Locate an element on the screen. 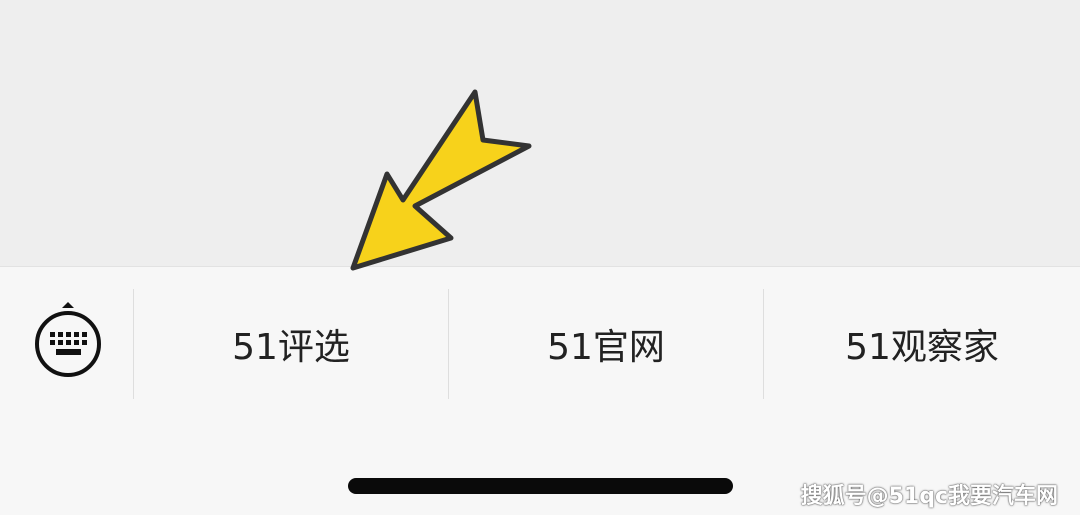  watermark: 搜狐号@51qc我要汽车网 is located at coordinates (929, 496).